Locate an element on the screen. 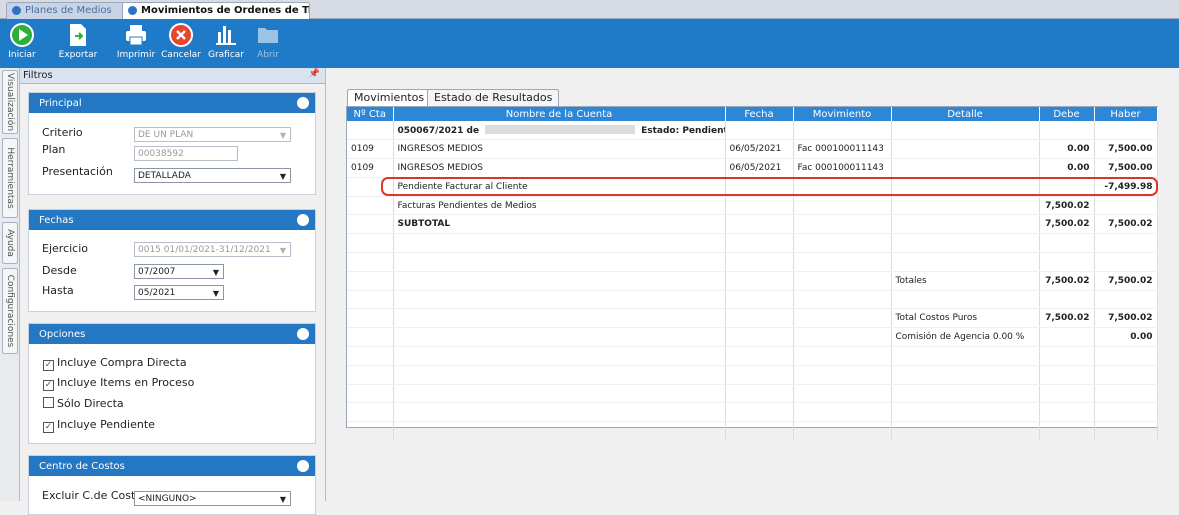  hasta-label: Hasta is located at coordinates (58, 290).